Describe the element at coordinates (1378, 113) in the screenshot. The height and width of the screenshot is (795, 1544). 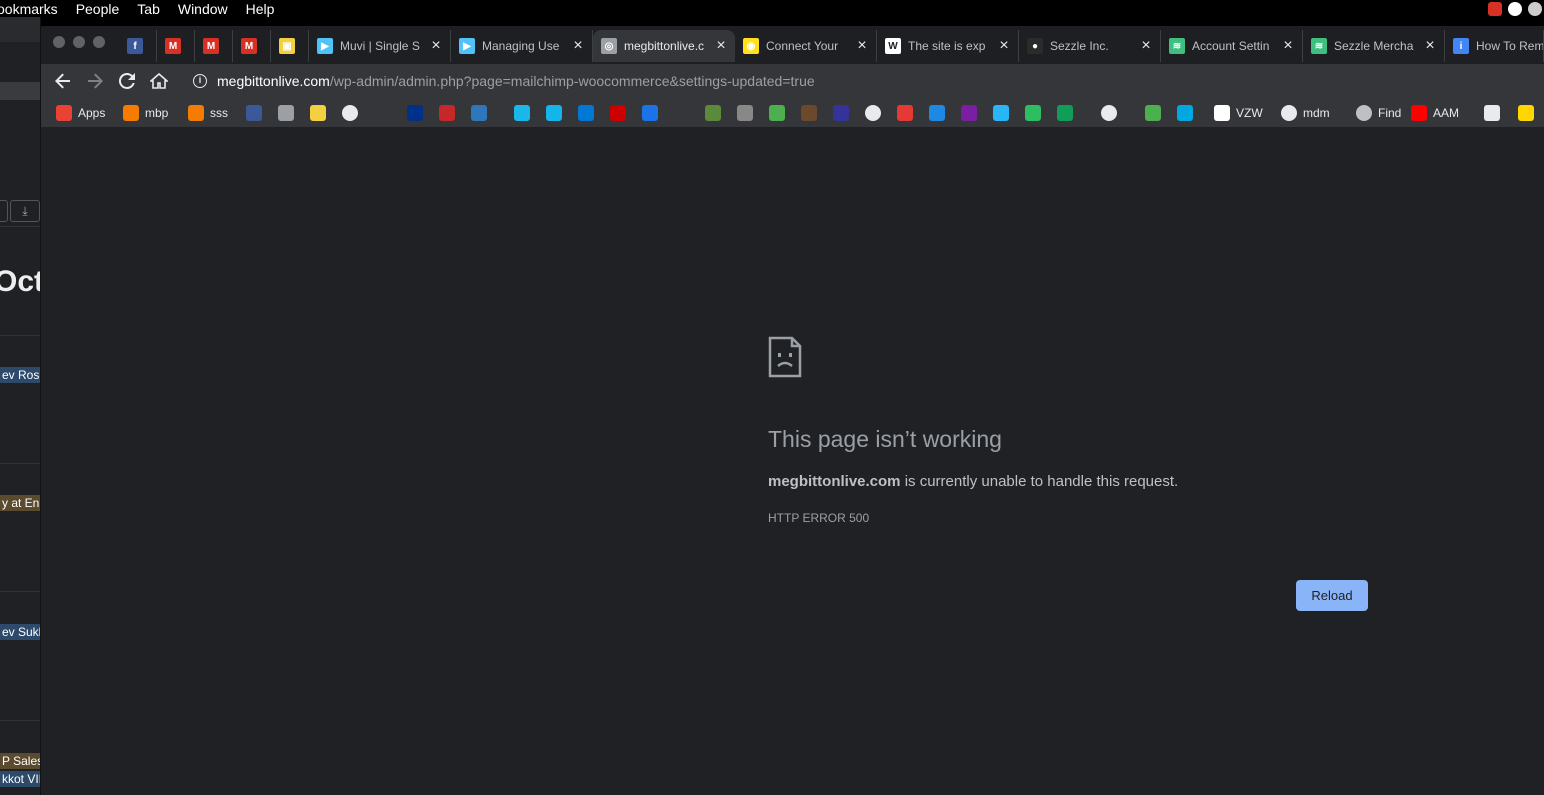
I see `bookmark-item: Find` at that location.